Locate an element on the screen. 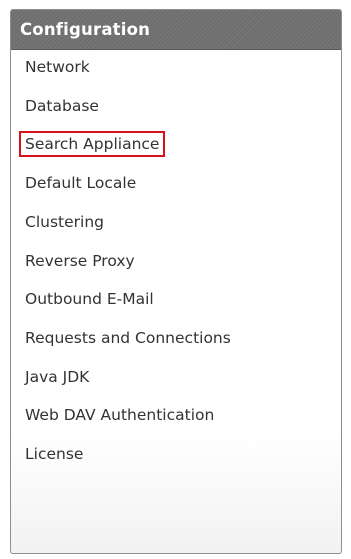 The width and height of the screenshot is (351, 559). nav-item-database: Database is located at coordinates (62, 106).